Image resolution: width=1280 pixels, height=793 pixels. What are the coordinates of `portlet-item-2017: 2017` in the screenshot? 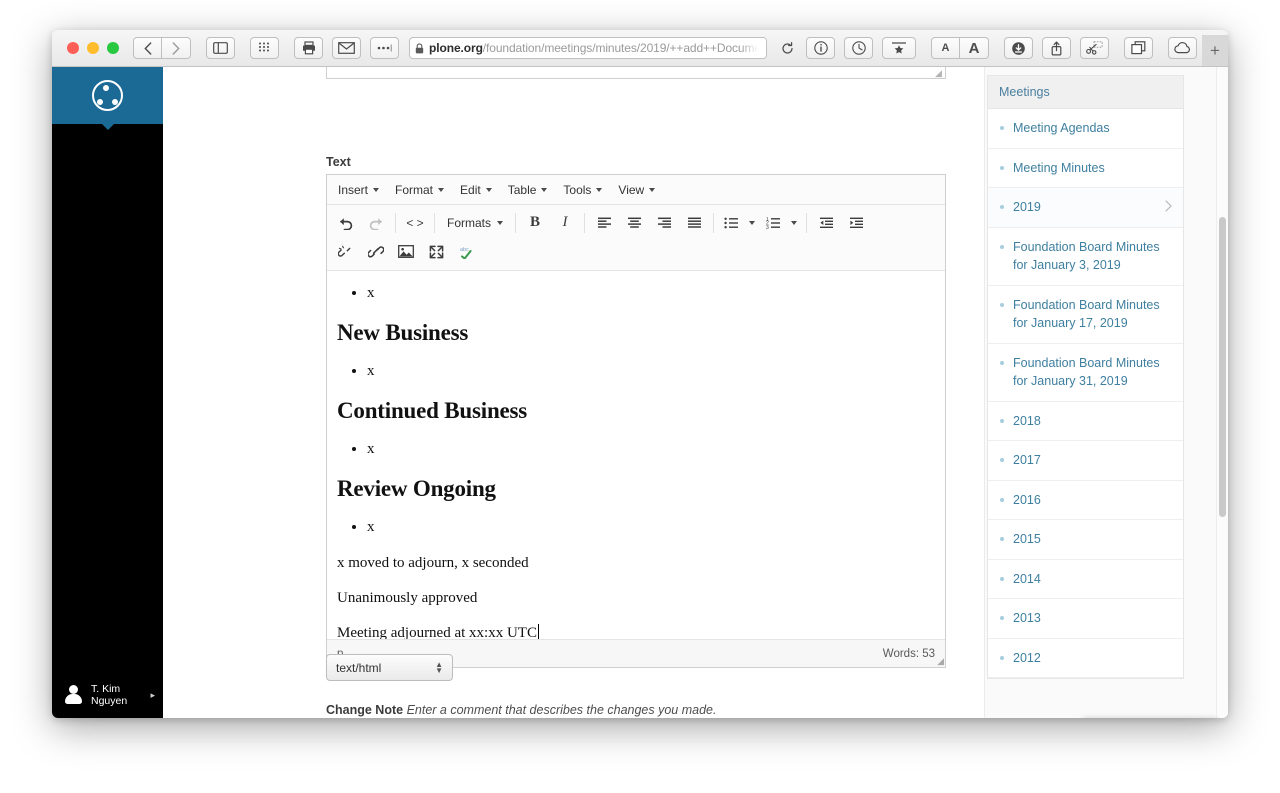 It's located at (1085, 461).